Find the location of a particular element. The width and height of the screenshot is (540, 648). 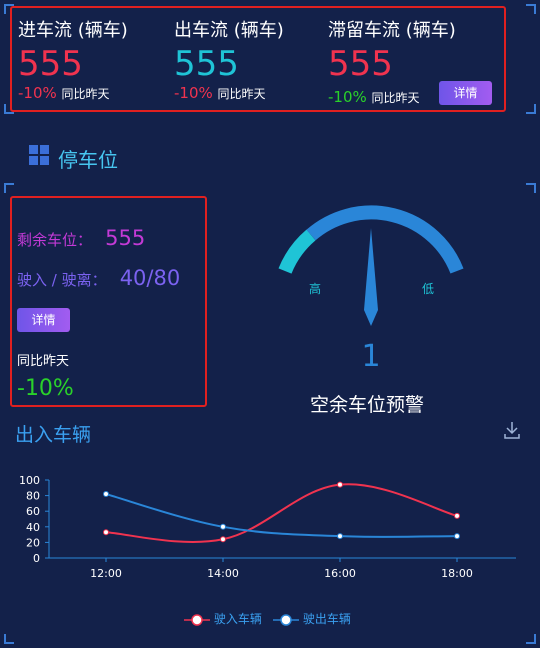

y-tick-label: 80 is located at coordinates (33, 496).